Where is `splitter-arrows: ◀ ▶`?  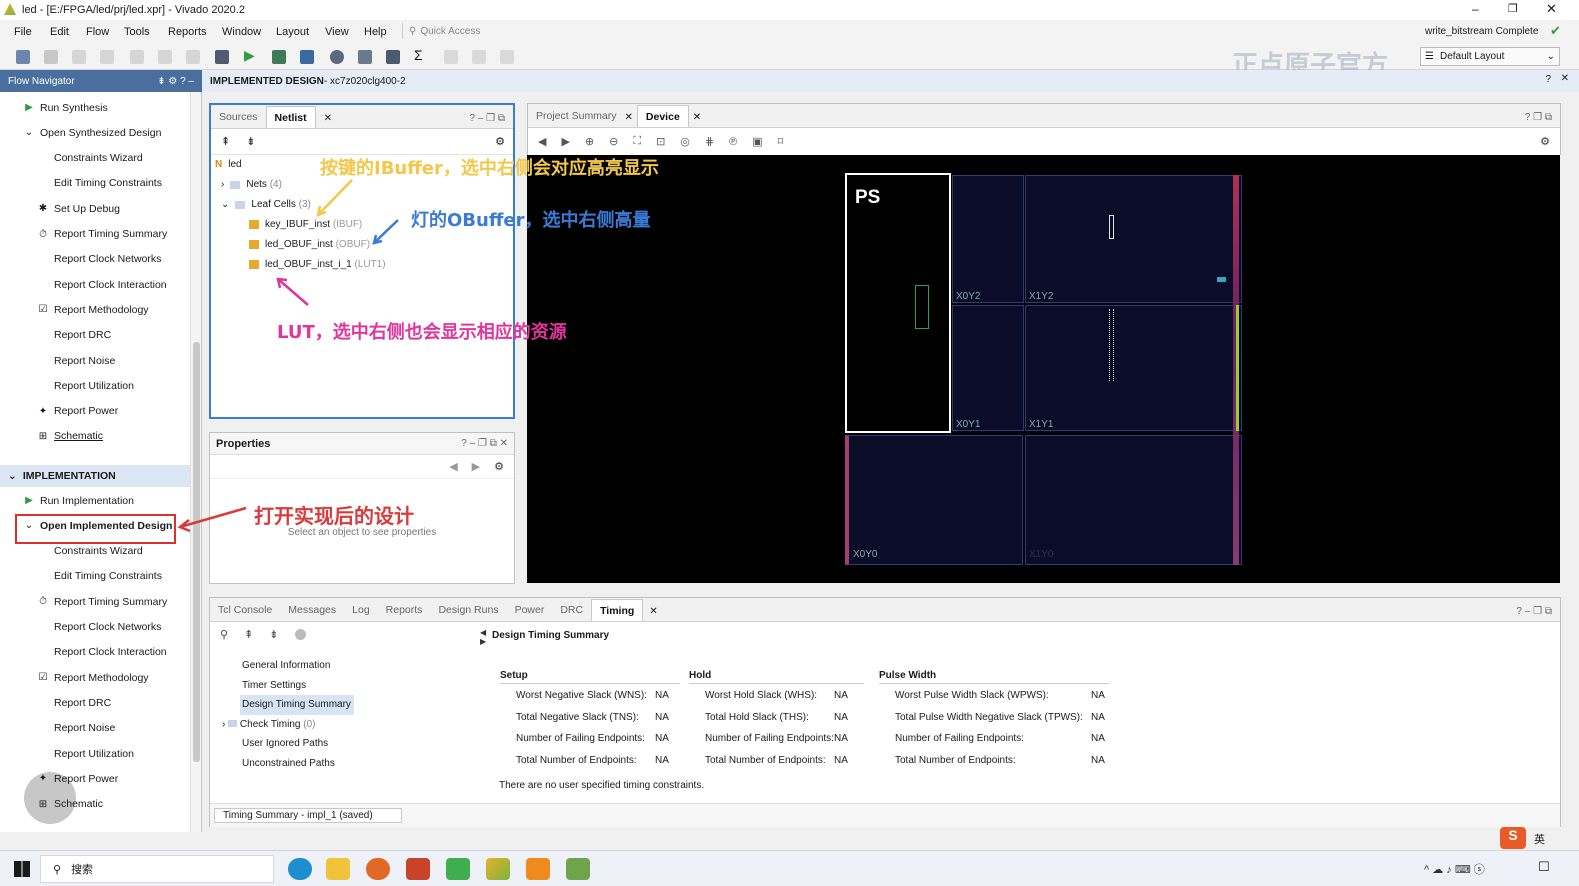
splitter-arrows: ◀ ▶ is located at coordinates (483, 640).